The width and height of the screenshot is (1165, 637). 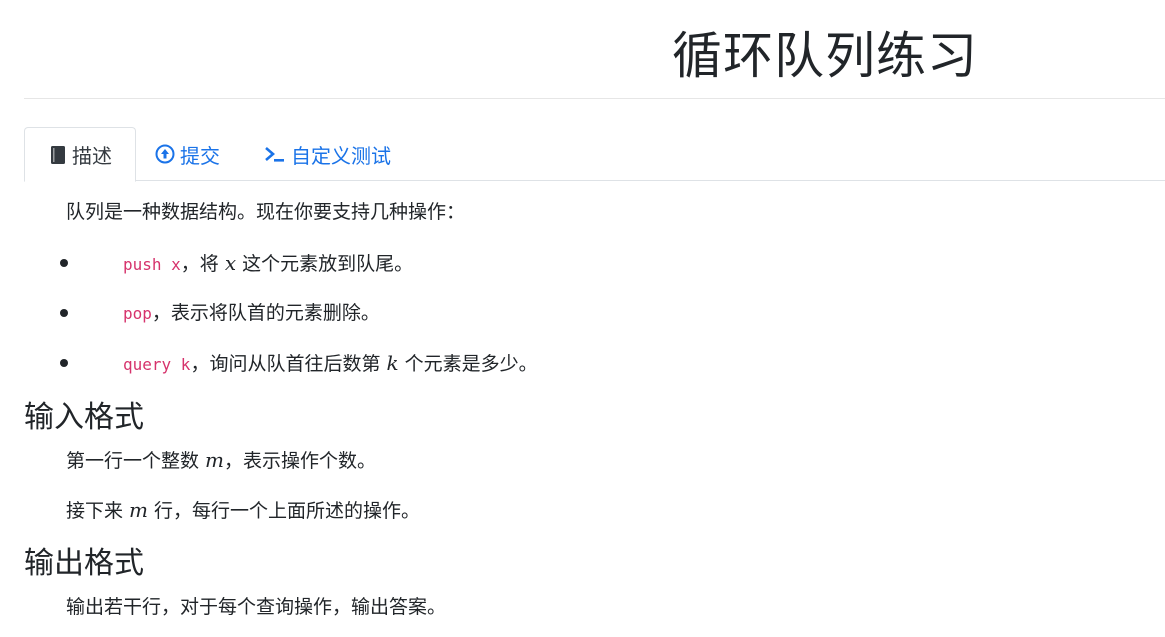 I want to click on list-item-text: ，询问从队首往后数第, so click(x=288, y=364).